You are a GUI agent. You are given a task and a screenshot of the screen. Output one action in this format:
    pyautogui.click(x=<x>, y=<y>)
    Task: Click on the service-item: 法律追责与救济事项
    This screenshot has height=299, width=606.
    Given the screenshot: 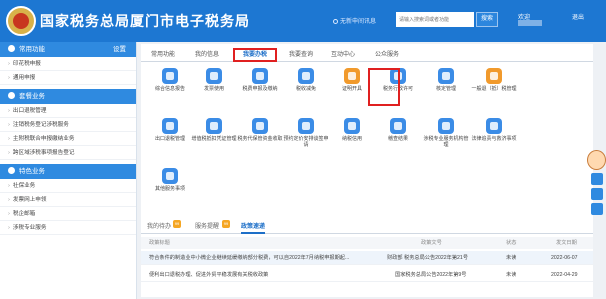 What is the action you would take?
    pyautogui.click(x=494, y=136)
    